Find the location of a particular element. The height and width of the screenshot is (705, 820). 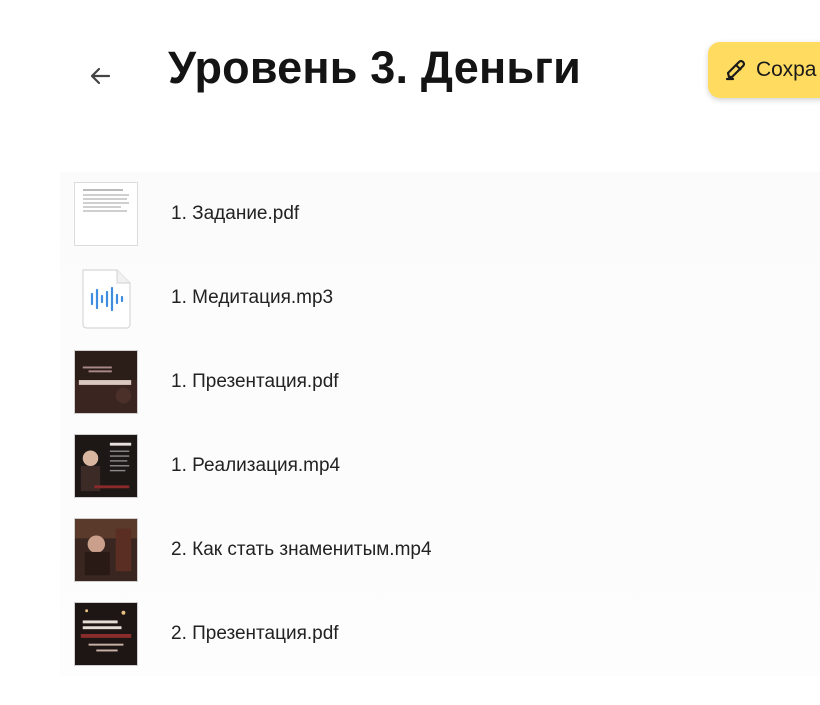

save-button-label: Сохра is located at coordinates (786, 69).